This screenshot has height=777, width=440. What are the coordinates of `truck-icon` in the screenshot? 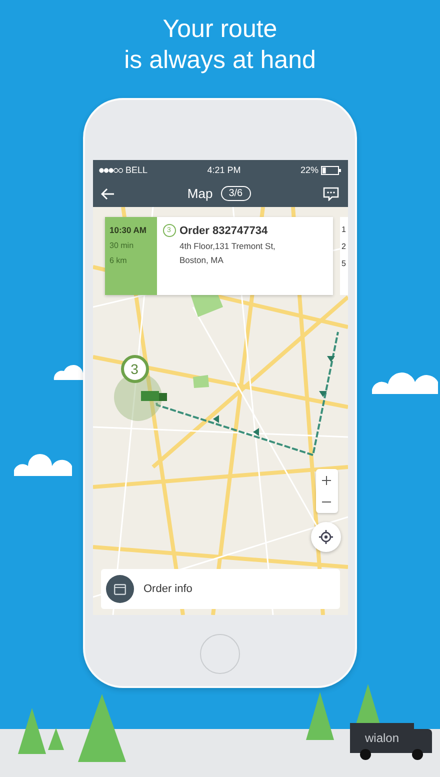 It's located at (153, 396).